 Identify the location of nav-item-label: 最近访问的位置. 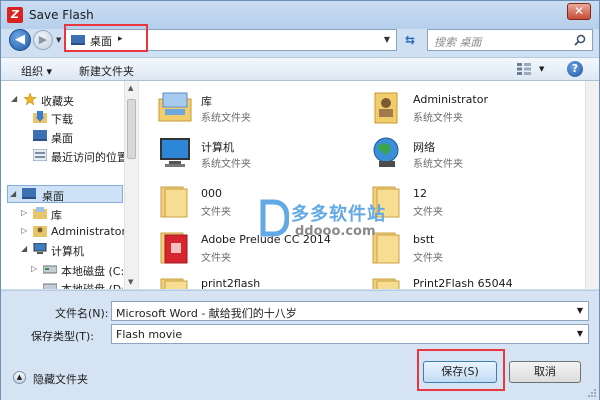
(89, 157).